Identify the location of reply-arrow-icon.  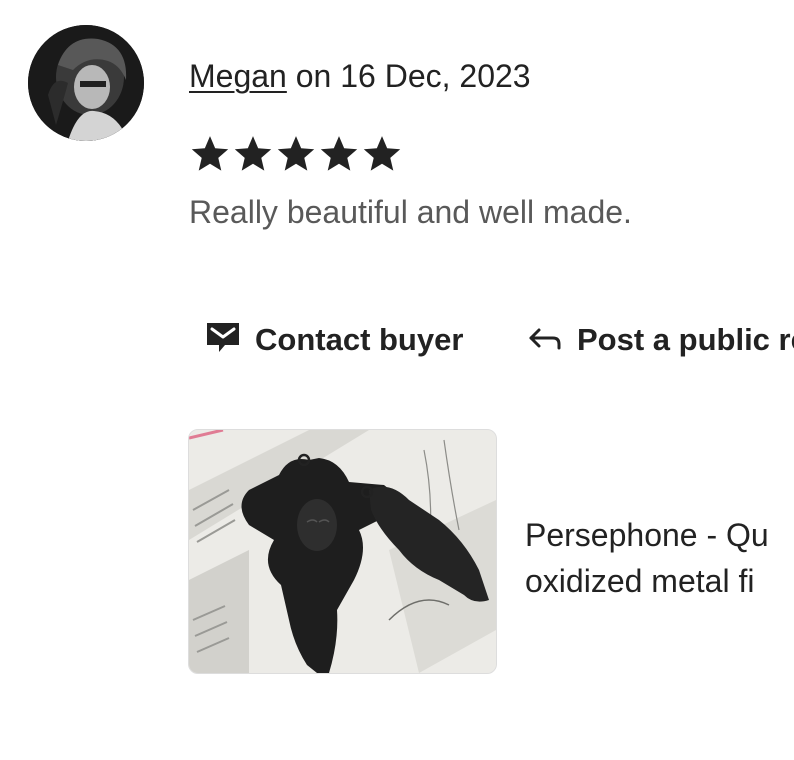
(545, 340).